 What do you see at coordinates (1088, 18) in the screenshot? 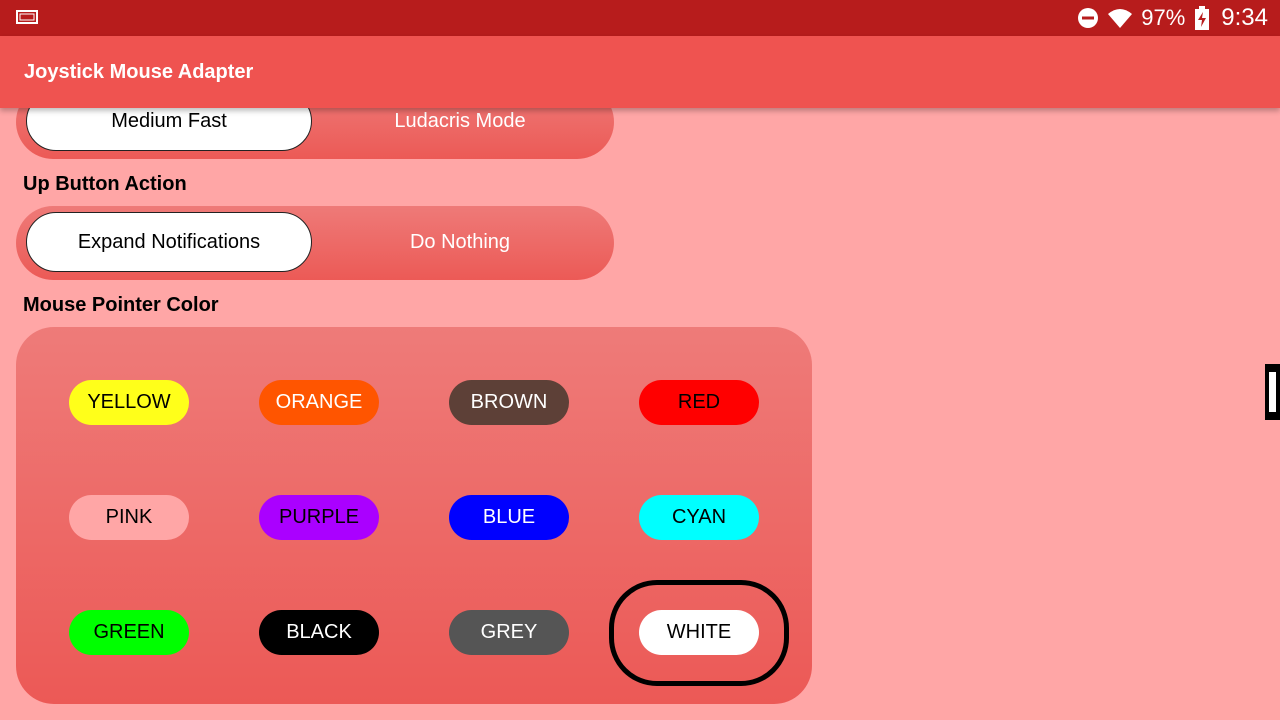
I see `do-not-disturb-icon` at bounding box center [1088, 18].